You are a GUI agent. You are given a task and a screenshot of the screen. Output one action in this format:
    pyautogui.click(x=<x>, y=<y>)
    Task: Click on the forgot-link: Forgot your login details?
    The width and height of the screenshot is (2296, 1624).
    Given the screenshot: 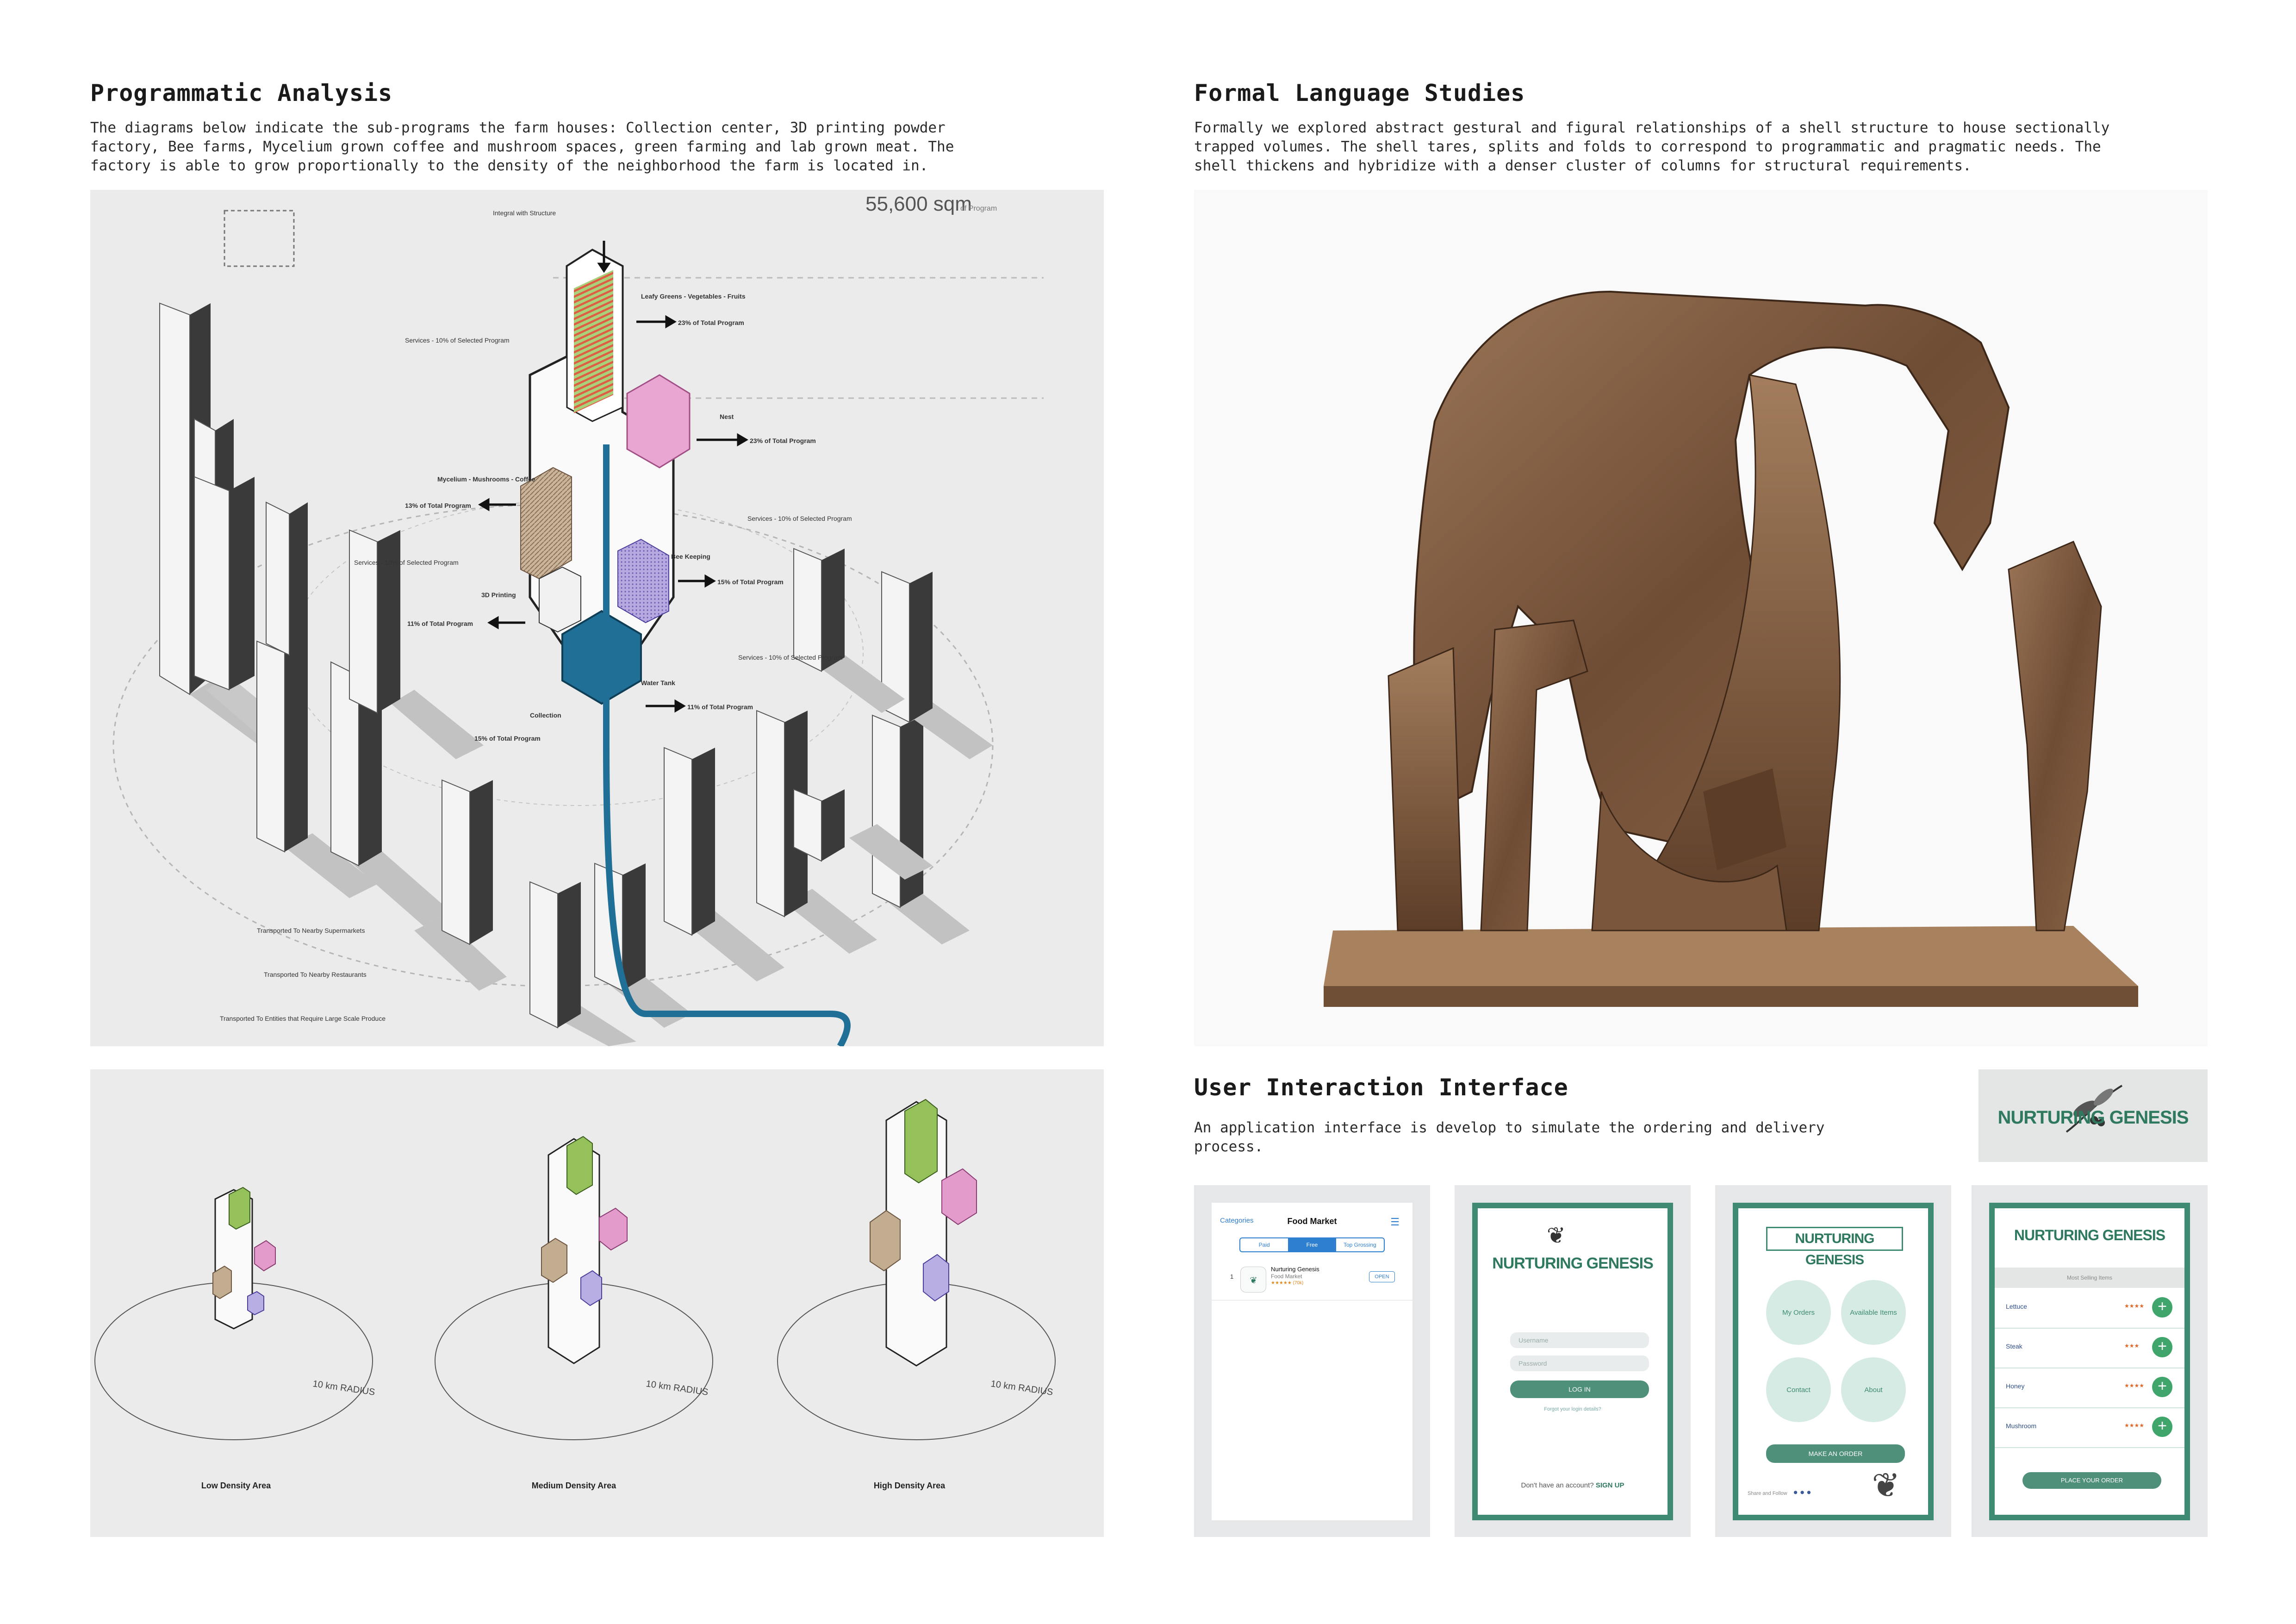 What is the action you would take?
    pyautogui.click(x=1573, y=1409)
    